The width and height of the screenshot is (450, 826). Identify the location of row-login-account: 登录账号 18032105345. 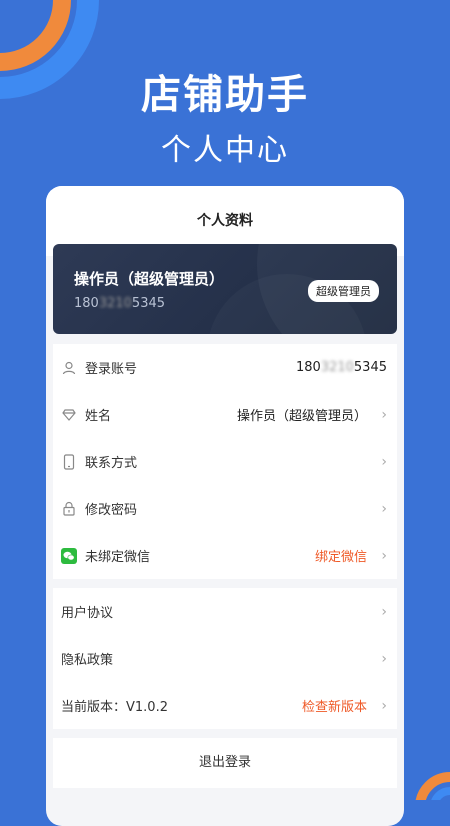
(225, 367).